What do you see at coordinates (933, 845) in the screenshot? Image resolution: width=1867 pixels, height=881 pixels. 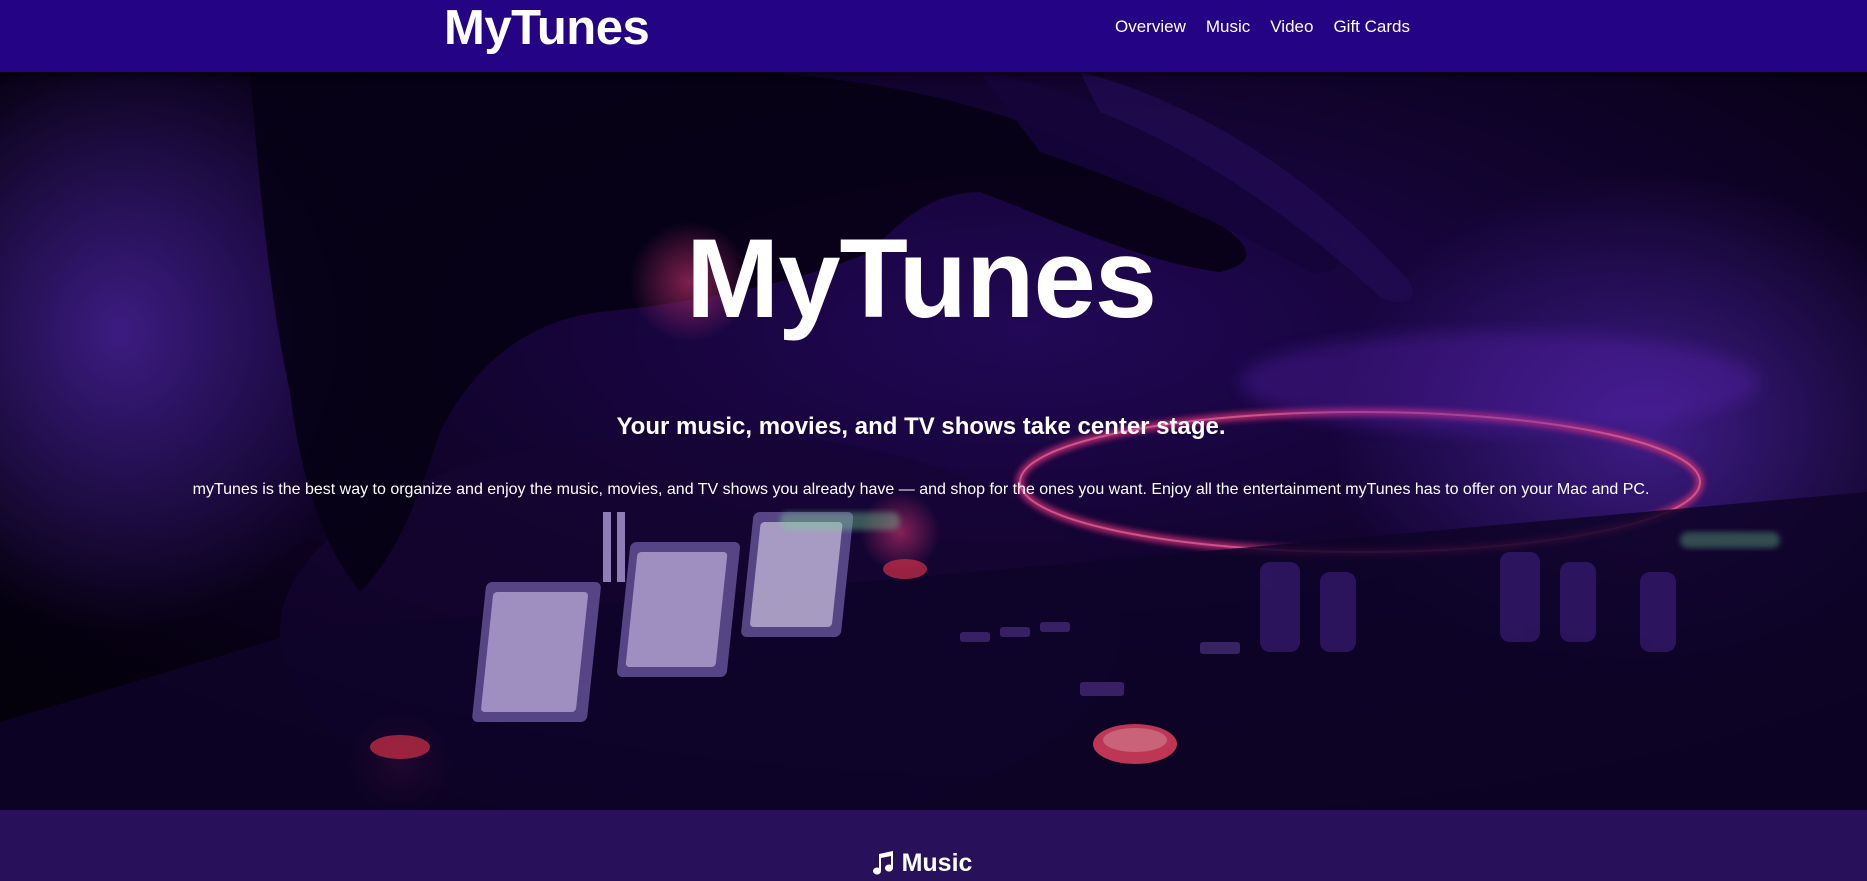 I see `music-section: Music` at bounding box center [933, 845].